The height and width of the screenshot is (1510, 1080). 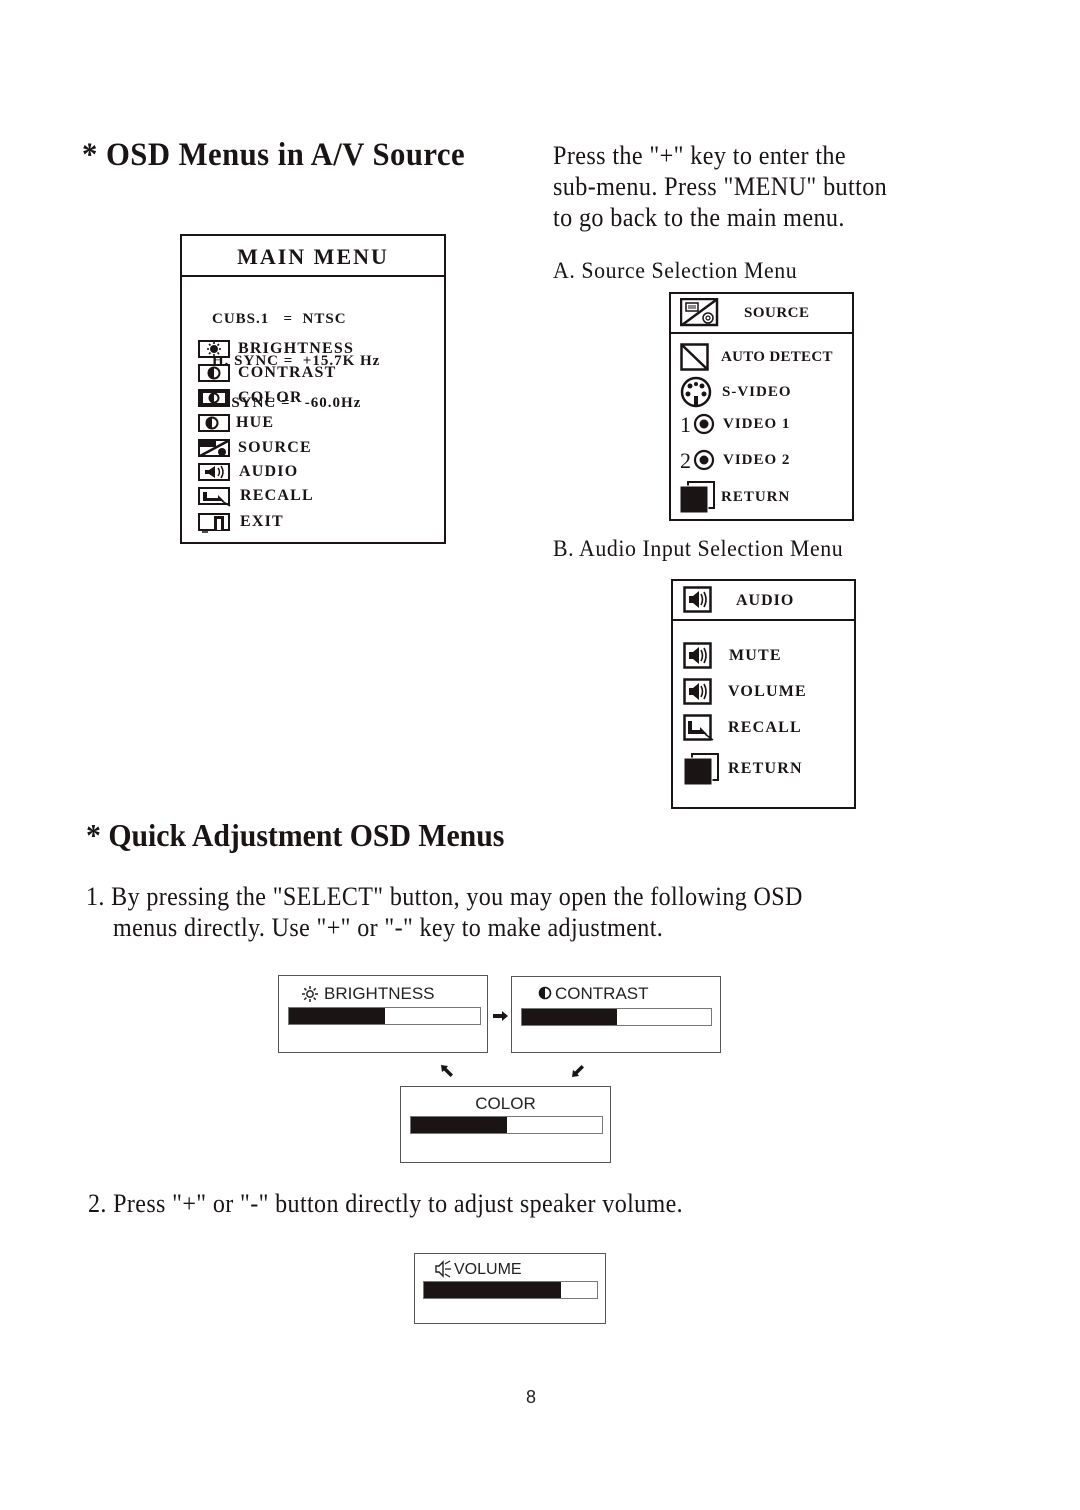 What do you see at coordinates (295, 835) in the screenshot?
I see `section-title-text: * Quick Adjustment OSD Menus` at bounding box center [295, 835].